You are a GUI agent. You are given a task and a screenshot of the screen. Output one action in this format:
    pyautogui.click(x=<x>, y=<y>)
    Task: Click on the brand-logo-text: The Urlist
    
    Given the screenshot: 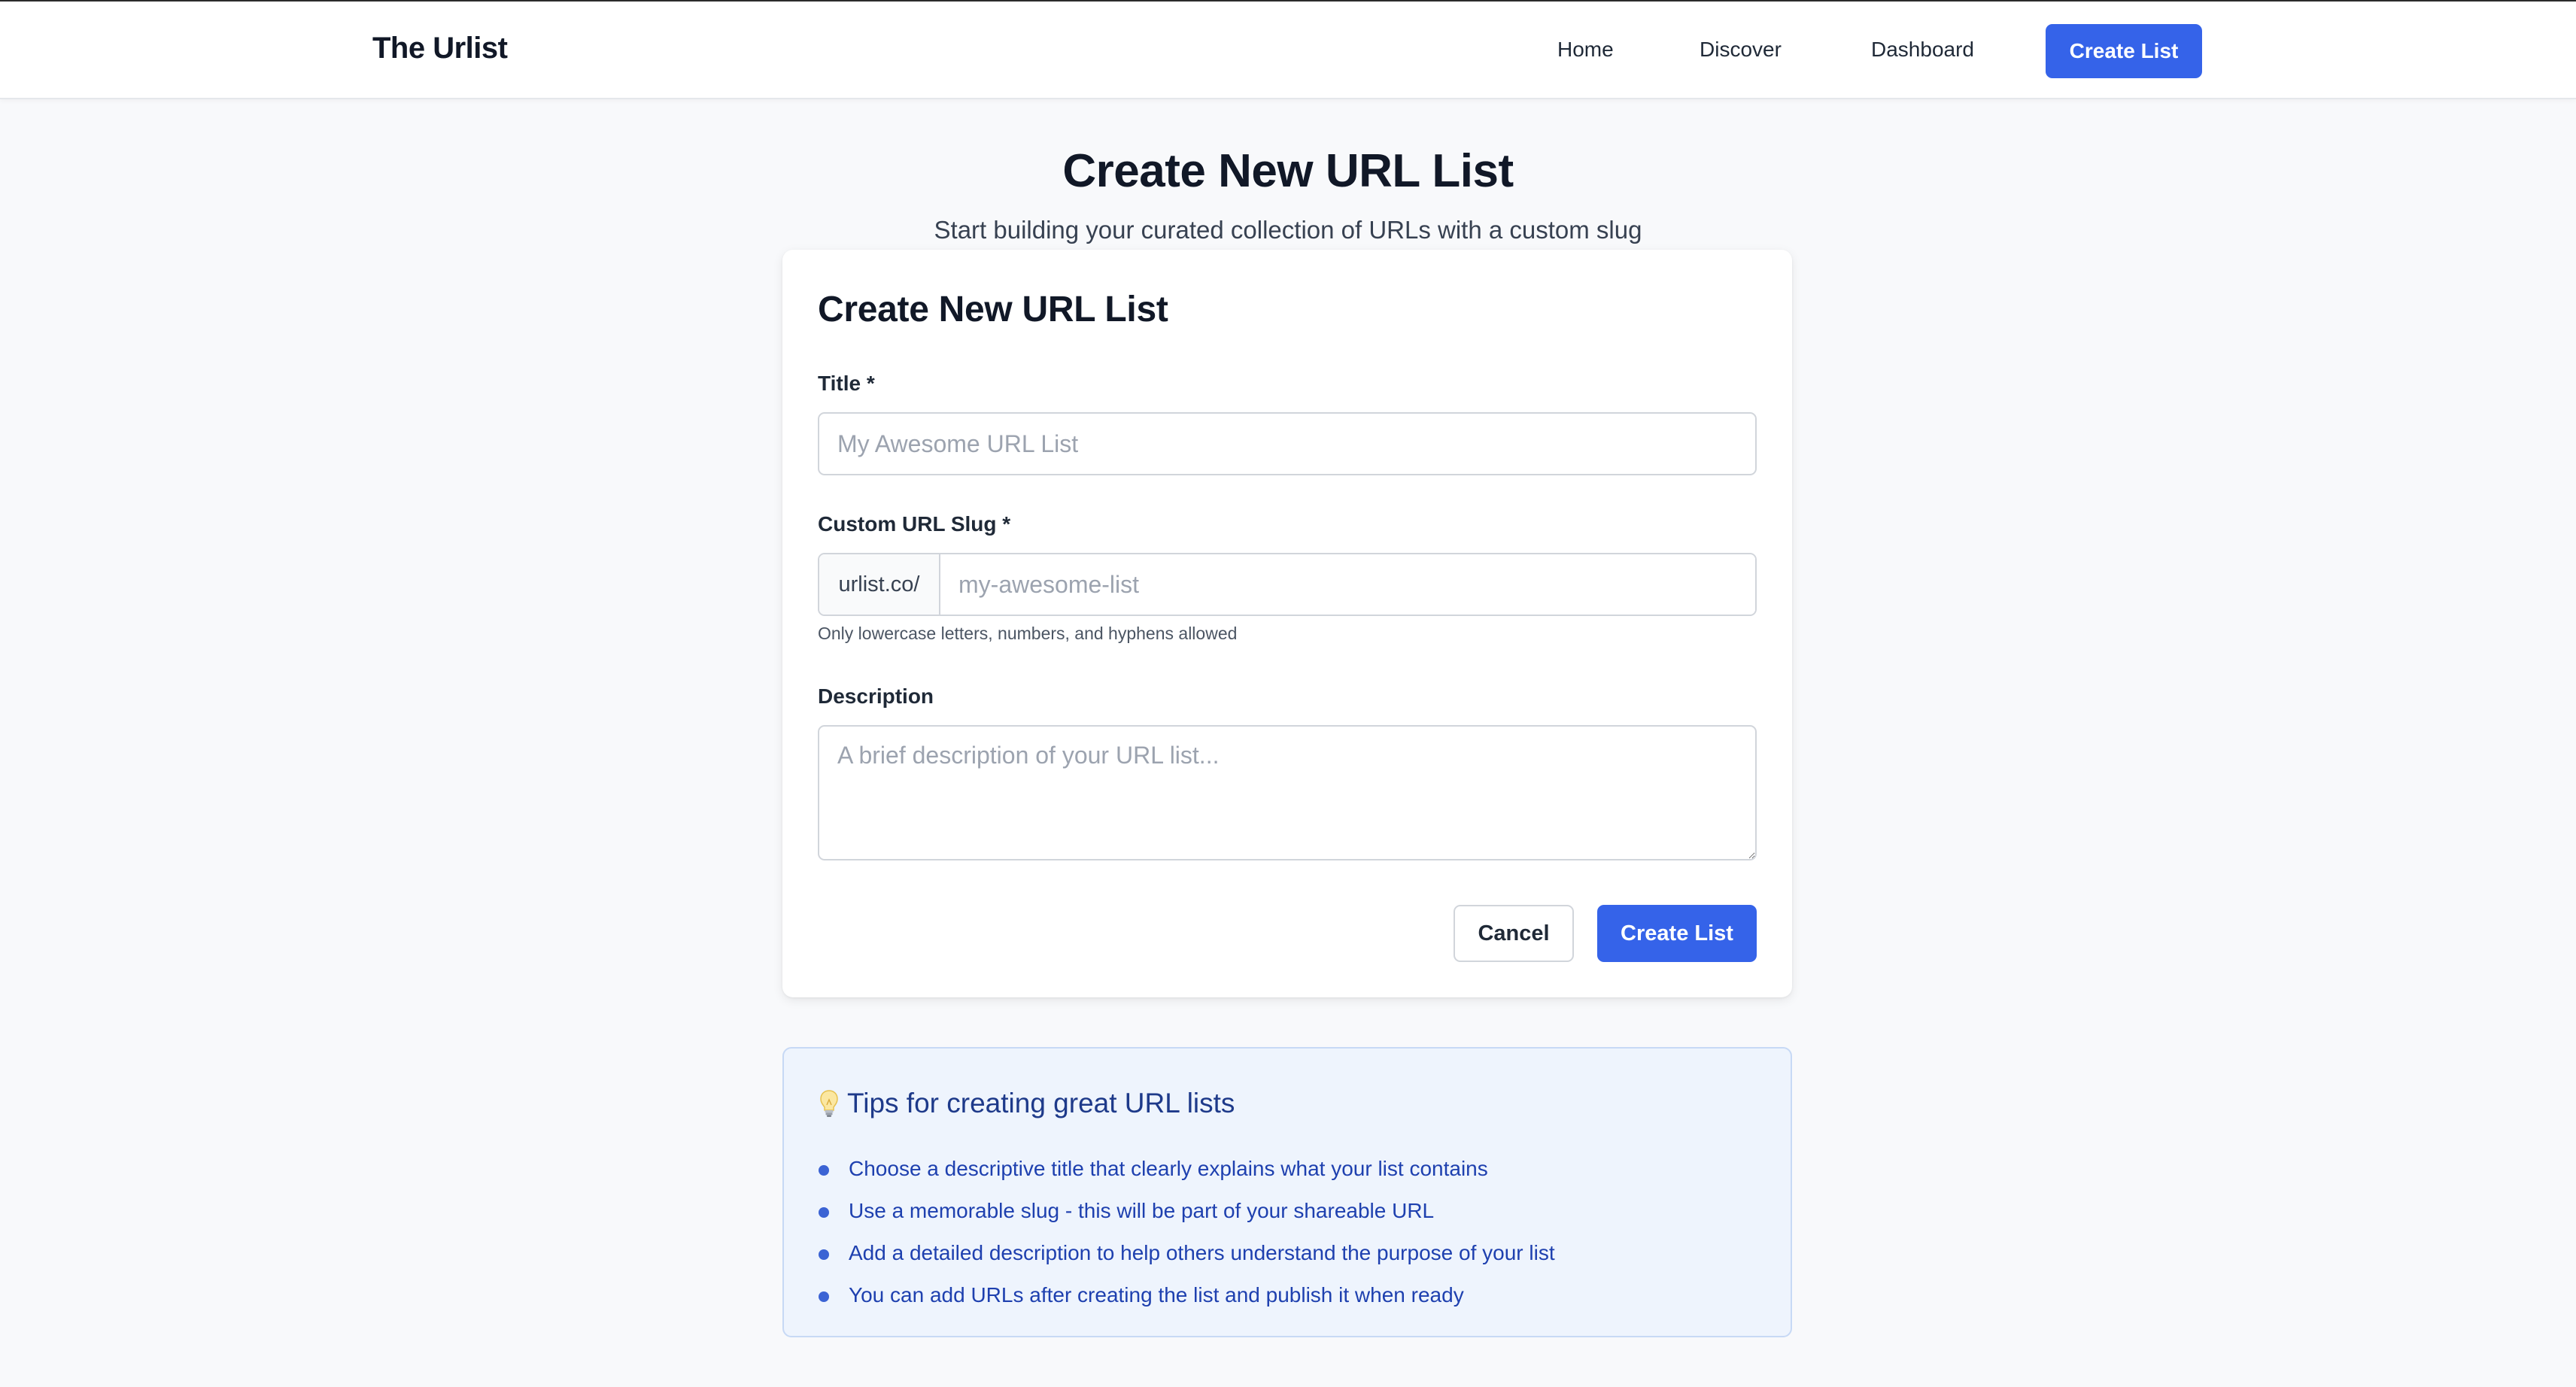 What is the action you would take?
    pyautogui.click(x=440, y=48)
    